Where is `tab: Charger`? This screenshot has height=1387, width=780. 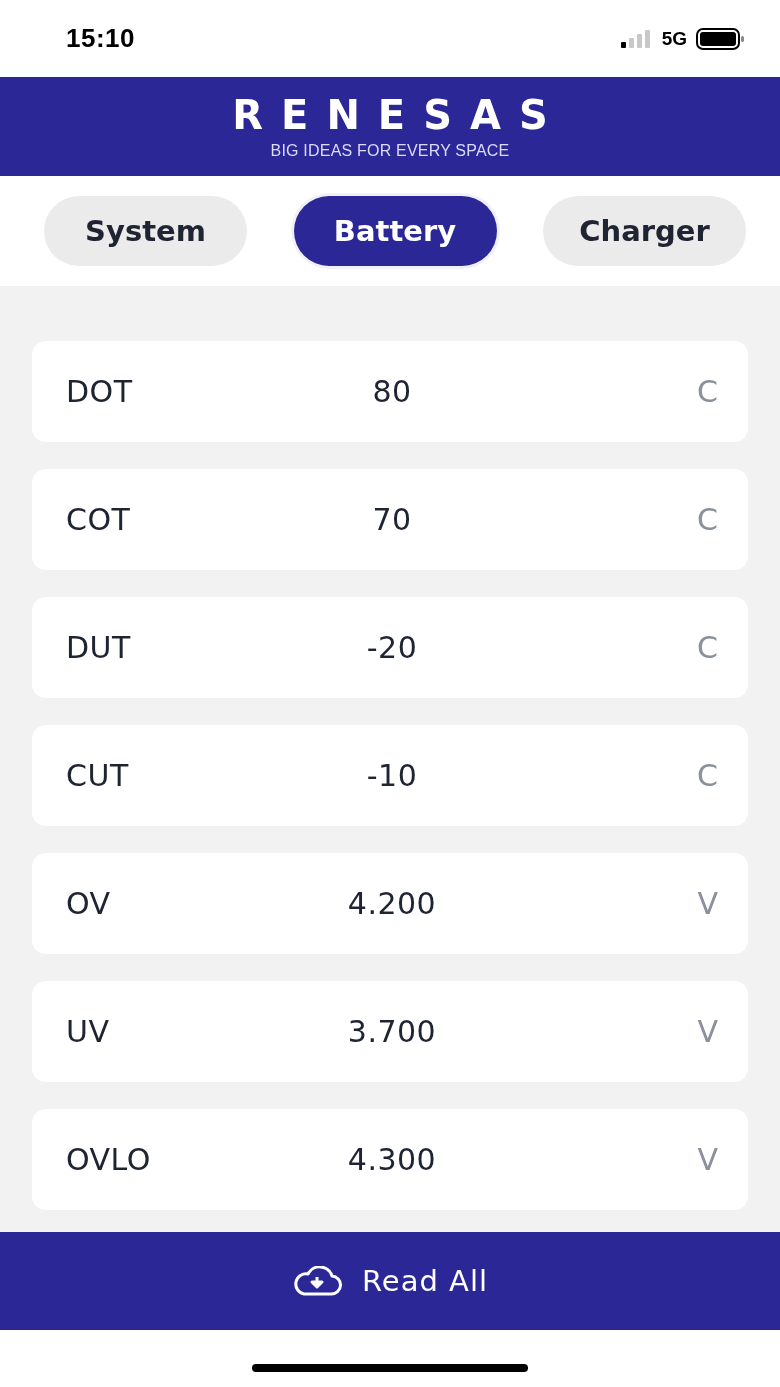 tab: Charger is located at coordinates (644, 231).